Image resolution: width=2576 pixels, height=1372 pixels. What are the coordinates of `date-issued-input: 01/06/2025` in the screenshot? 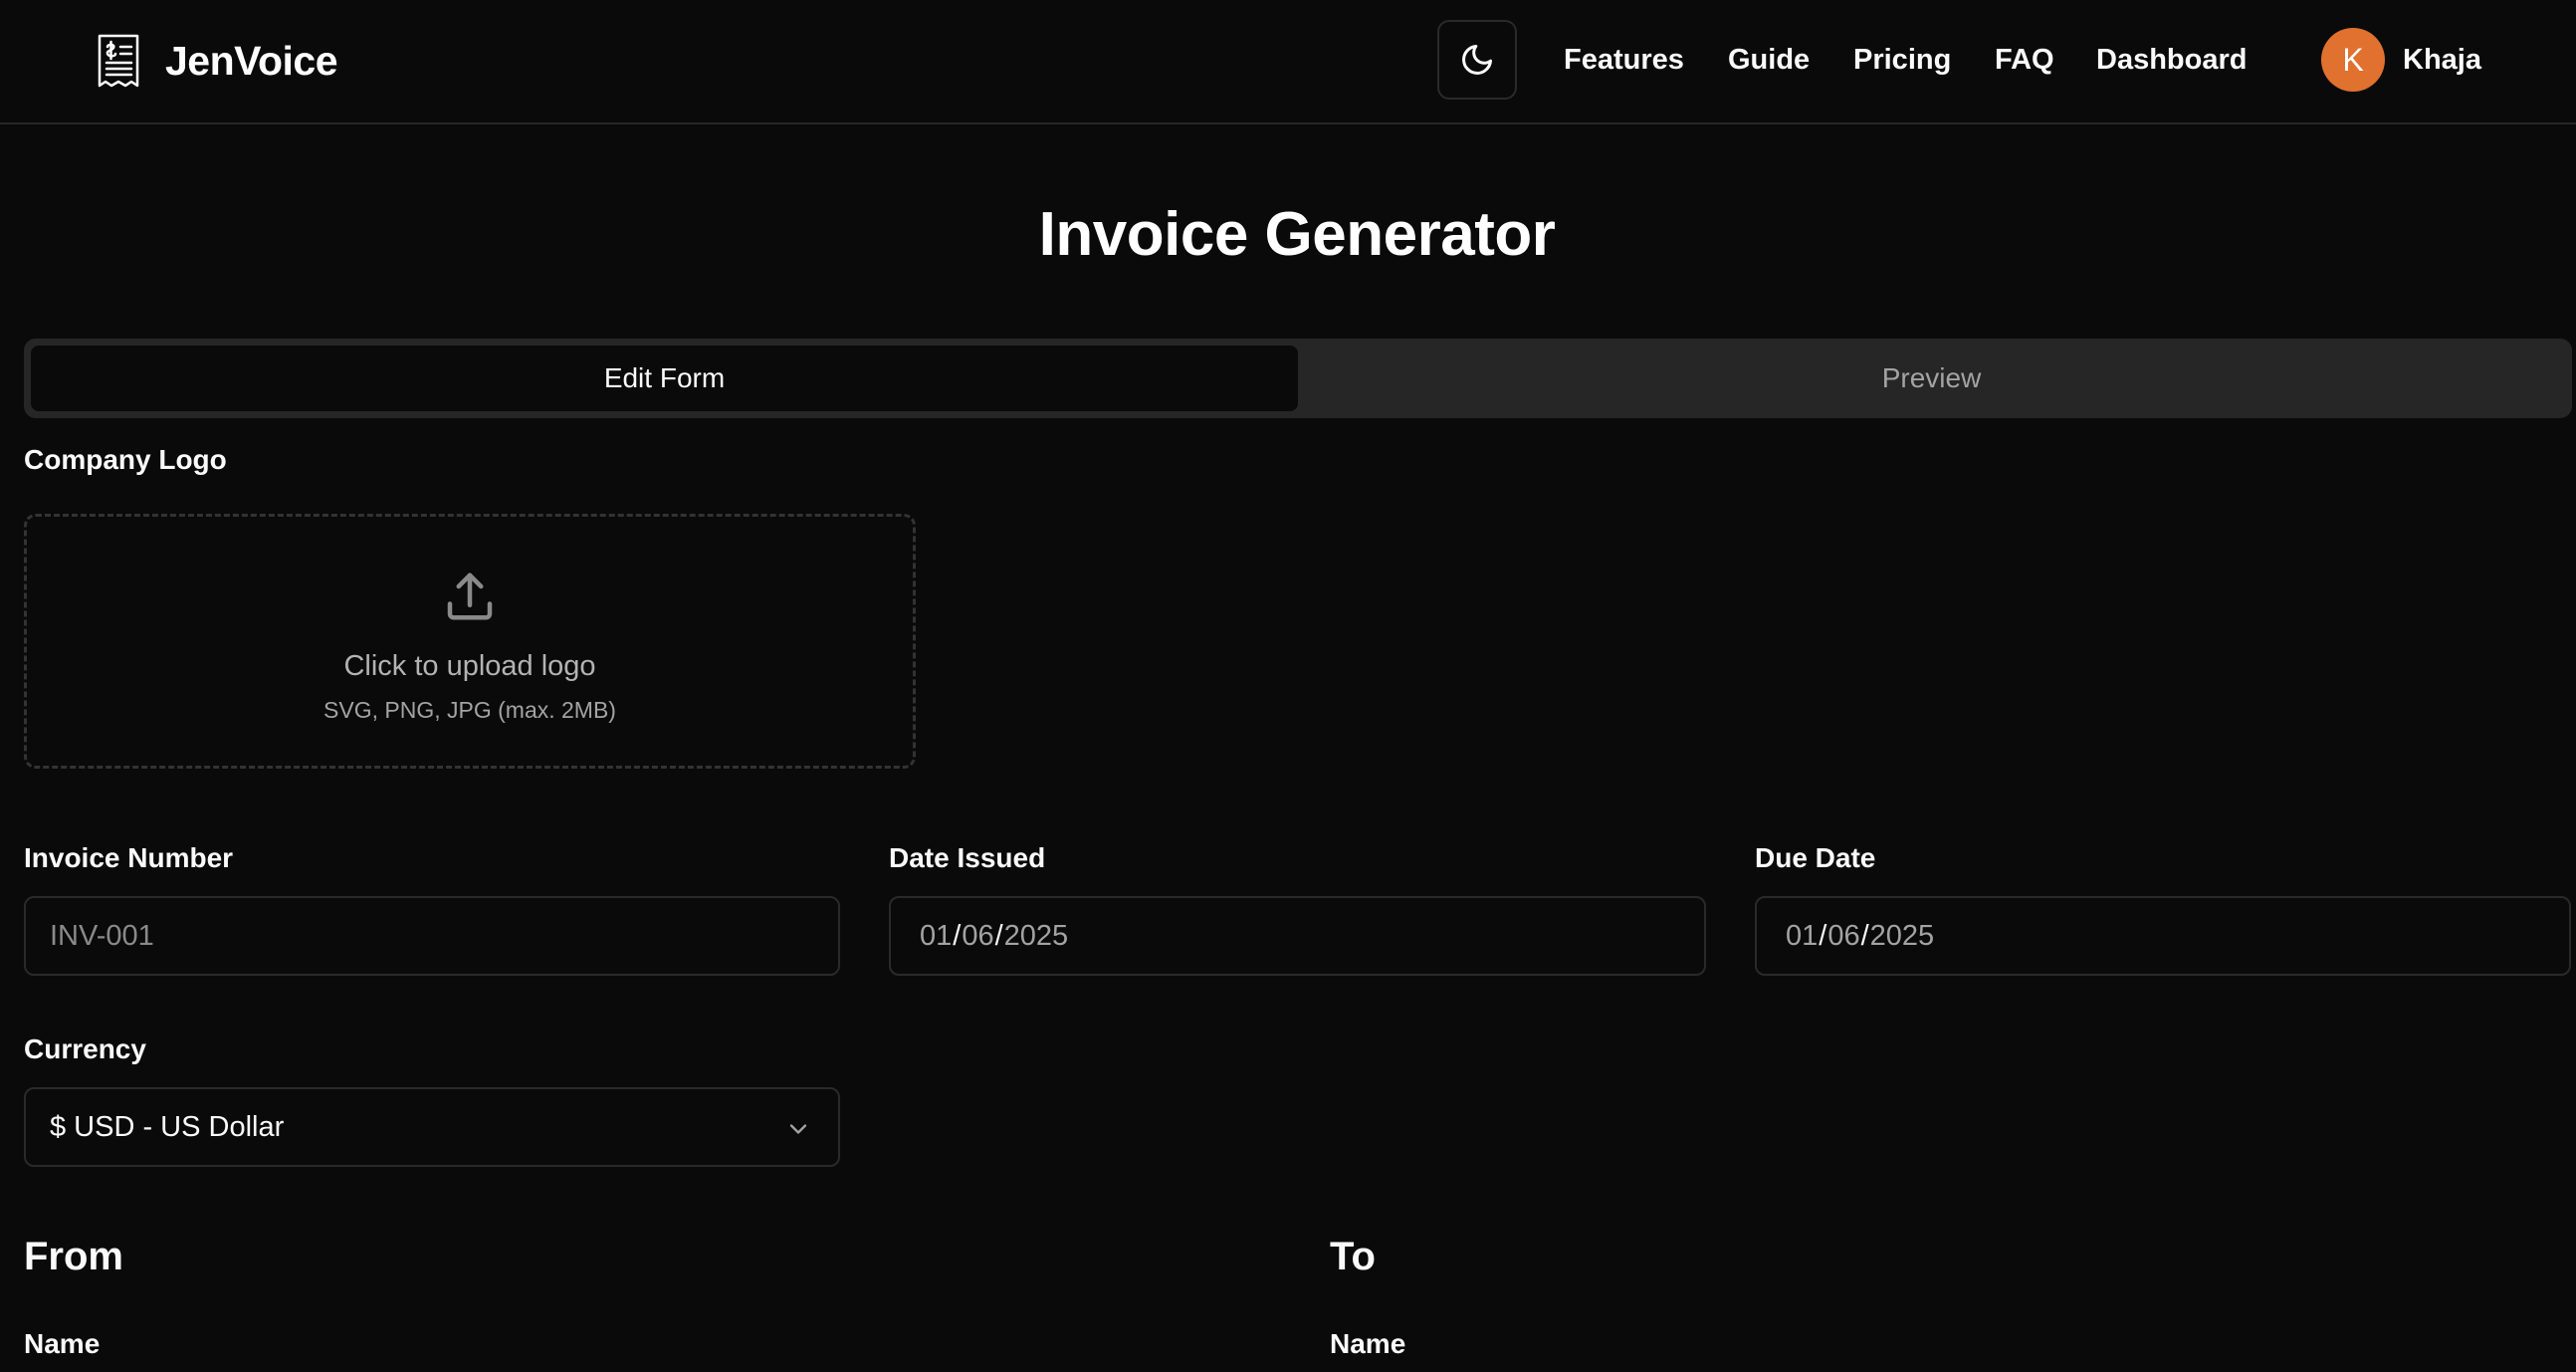 It's located at (1297, 936).